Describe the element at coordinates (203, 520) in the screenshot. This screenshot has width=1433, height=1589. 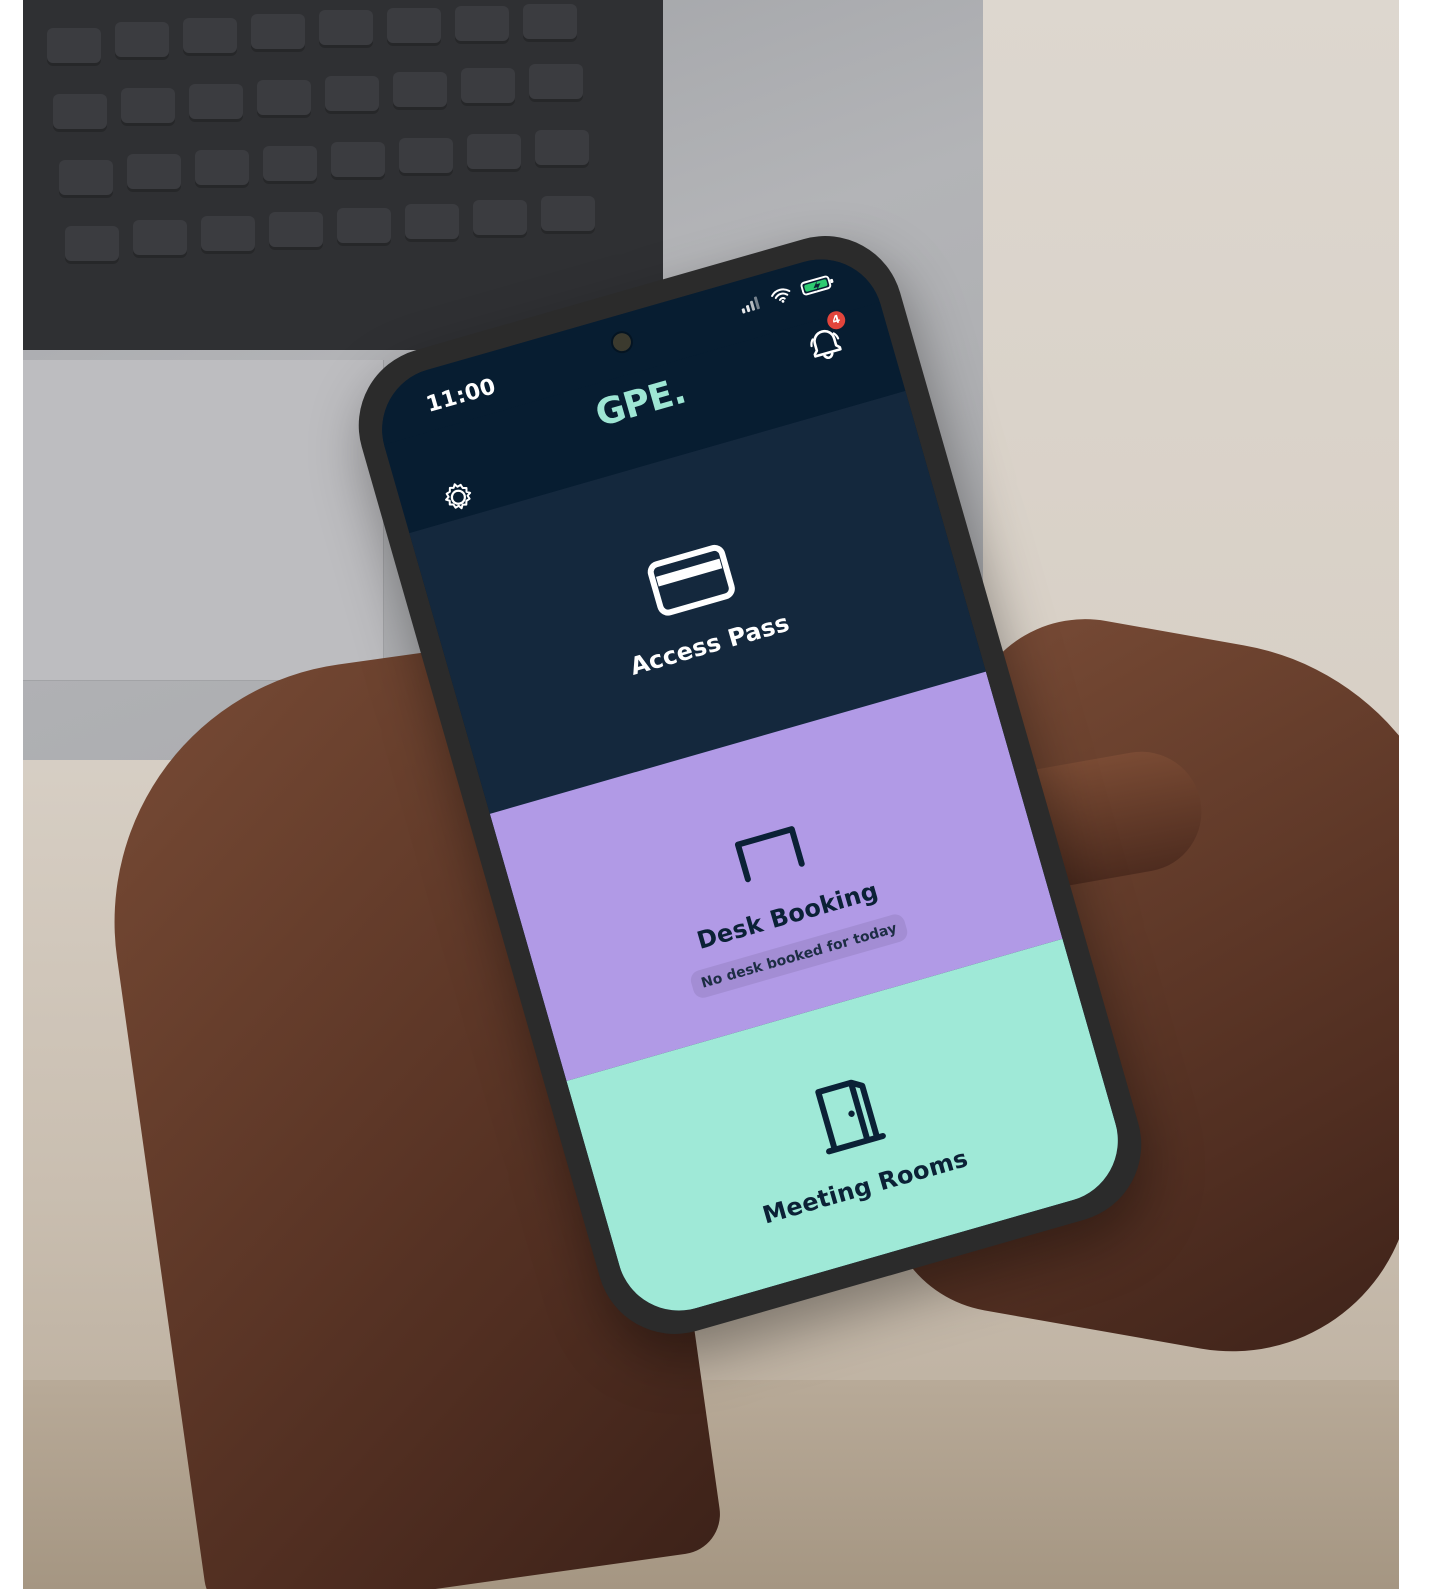
I see `laptop-trackpad` at that location.